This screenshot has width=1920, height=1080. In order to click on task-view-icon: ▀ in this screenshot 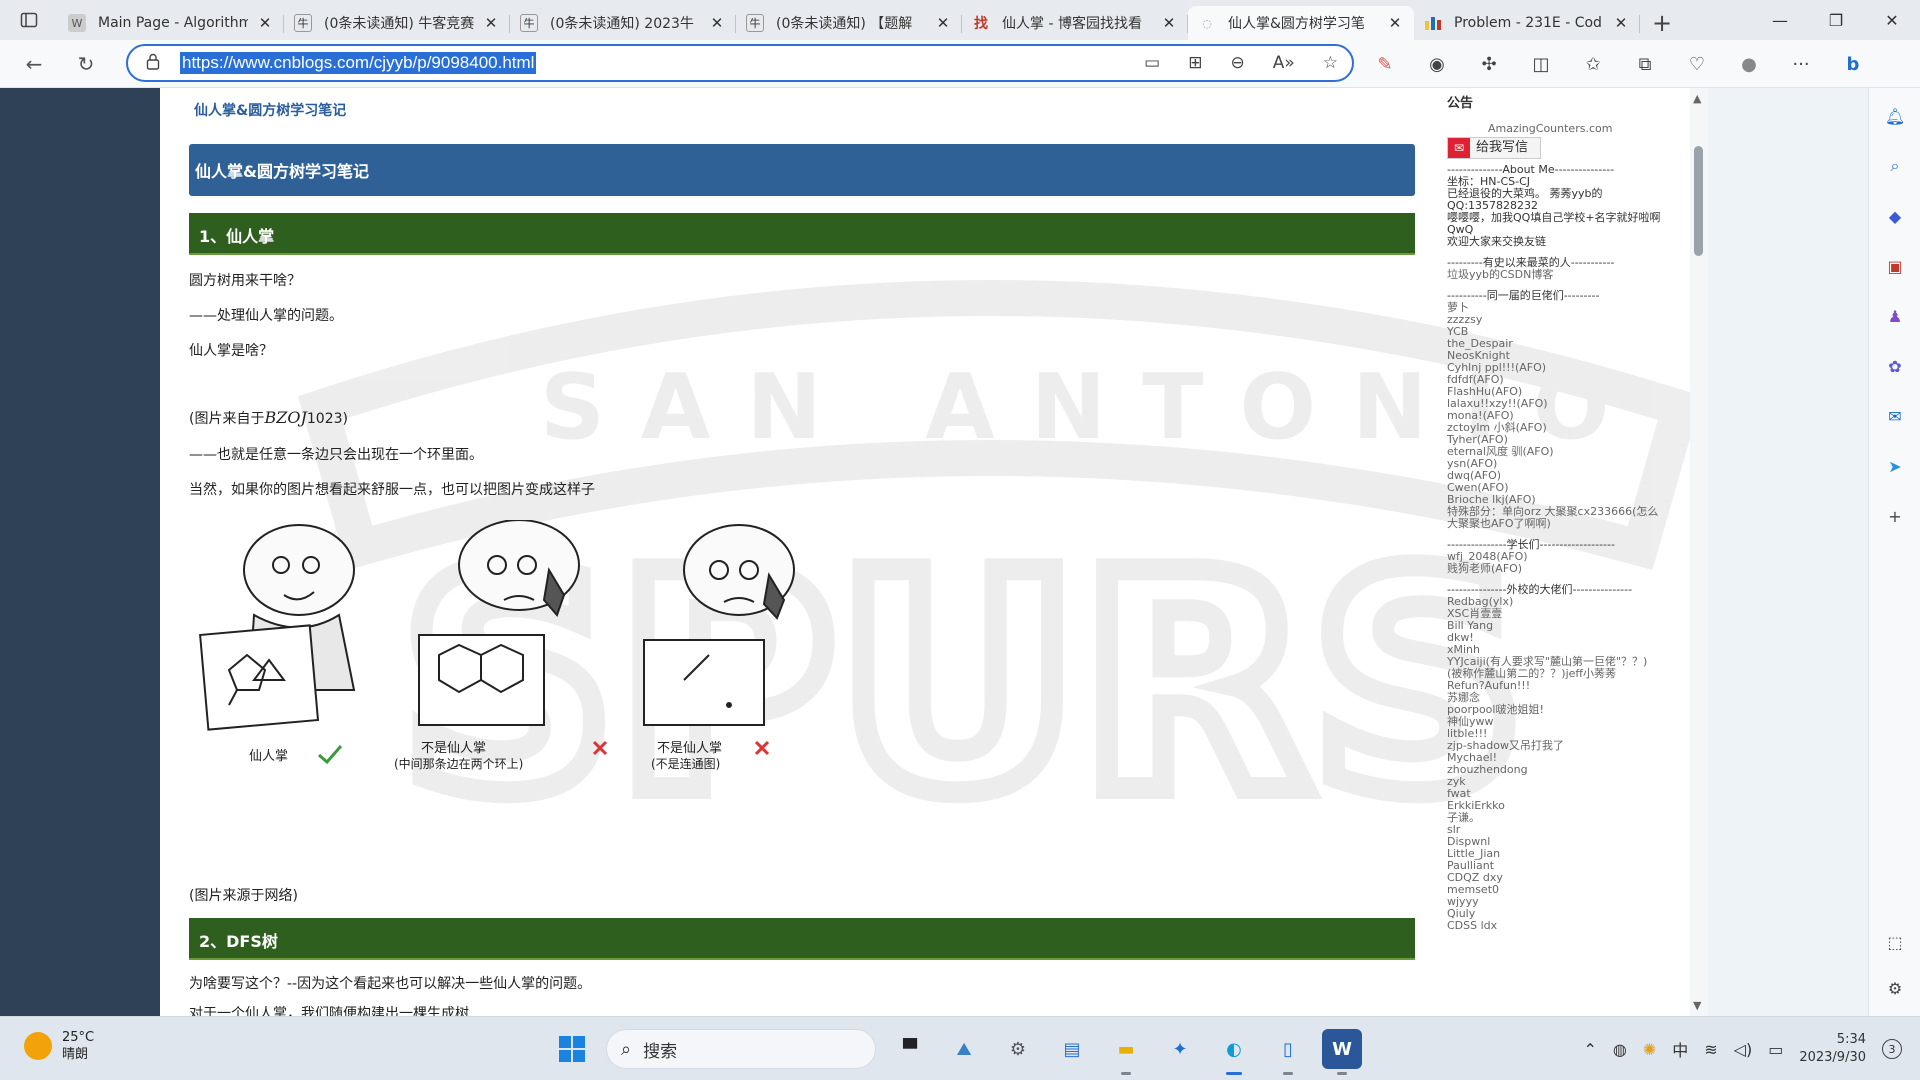, I will do `click(910, 1049)`.